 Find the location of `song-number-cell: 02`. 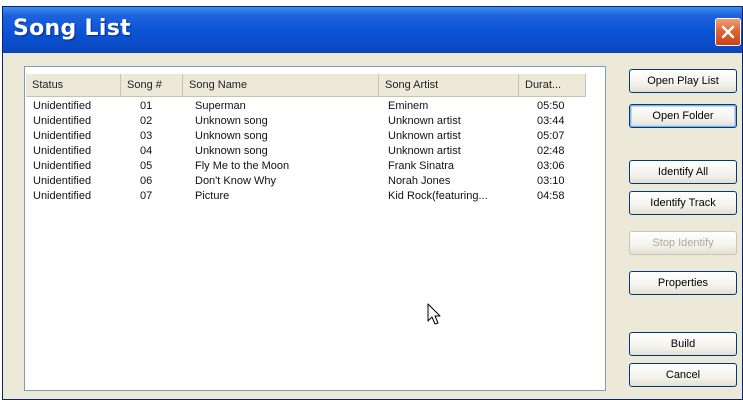

song-number-cell: 02 is located at coordinates (146, 121).